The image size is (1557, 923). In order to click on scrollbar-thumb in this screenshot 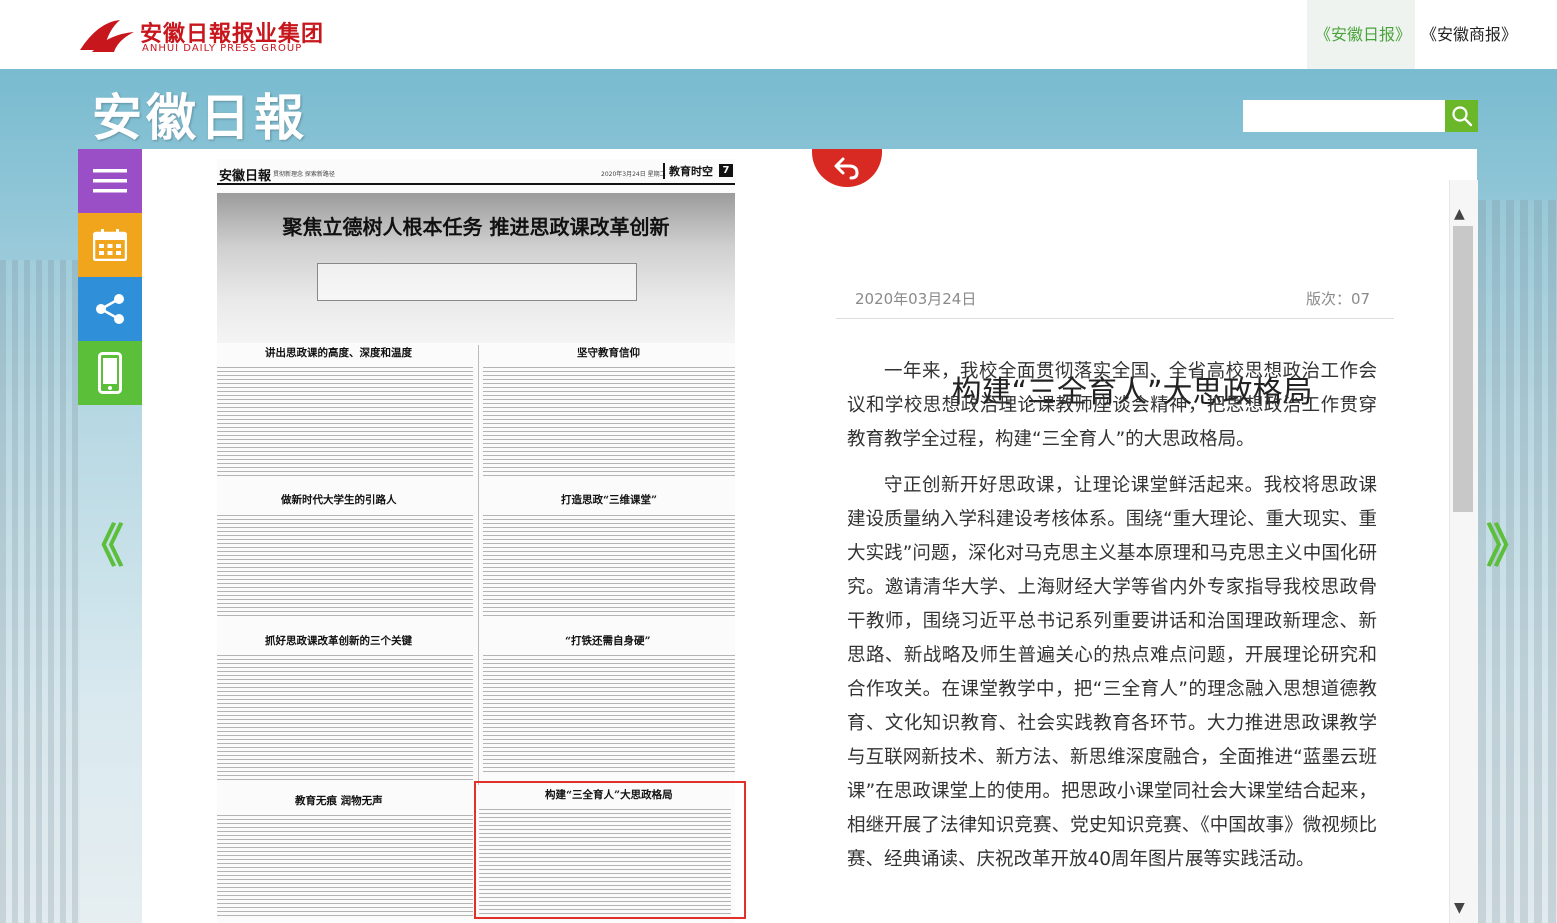, I will do `click(1463, 369)`.